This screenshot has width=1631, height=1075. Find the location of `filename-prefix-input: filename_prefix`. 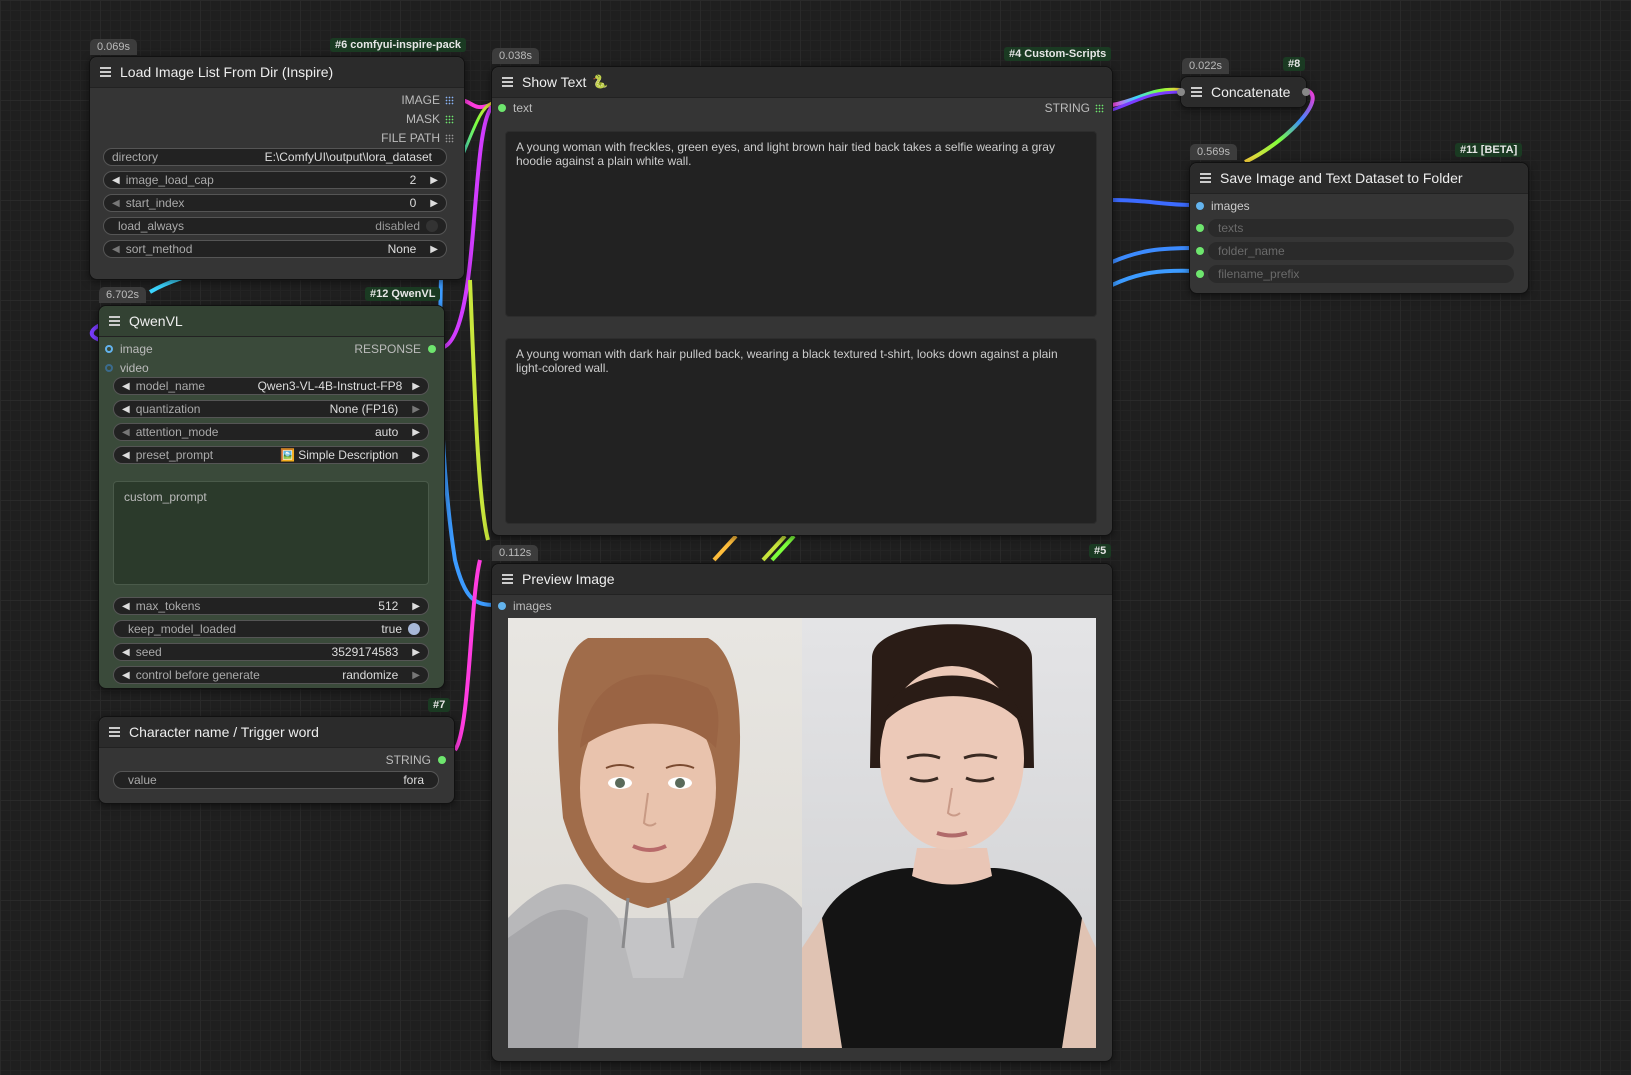

filename-prefix-input: filename_prefix is located at coordinates (1361, 274).